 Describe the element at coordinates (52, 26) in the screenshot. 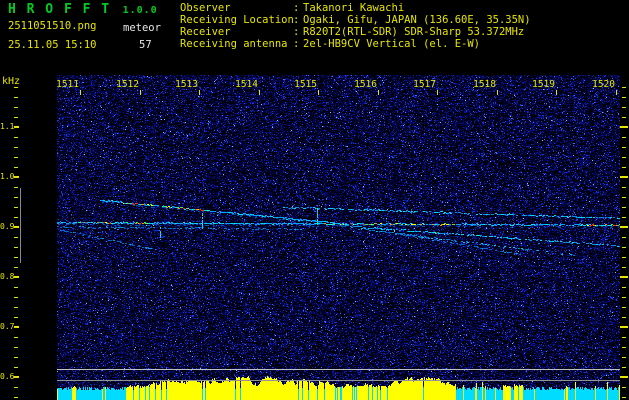

I see `output-filename: 2511051510.png` at that location.